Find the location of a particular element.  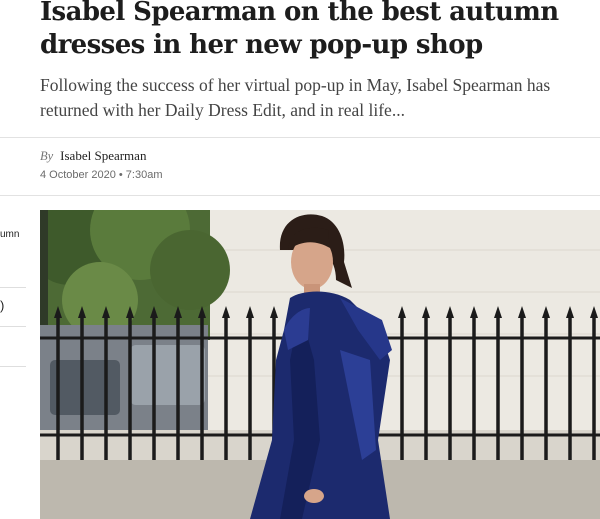

author-link: Isabel Spearman is located at coordinates (103, 155).